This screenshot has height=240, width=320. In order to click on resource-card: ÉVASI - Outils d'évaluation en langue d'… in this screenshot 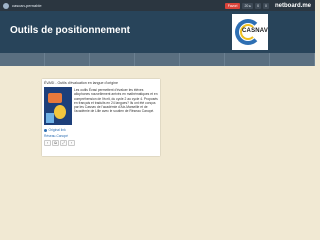, I will do `click(101, 117)`.